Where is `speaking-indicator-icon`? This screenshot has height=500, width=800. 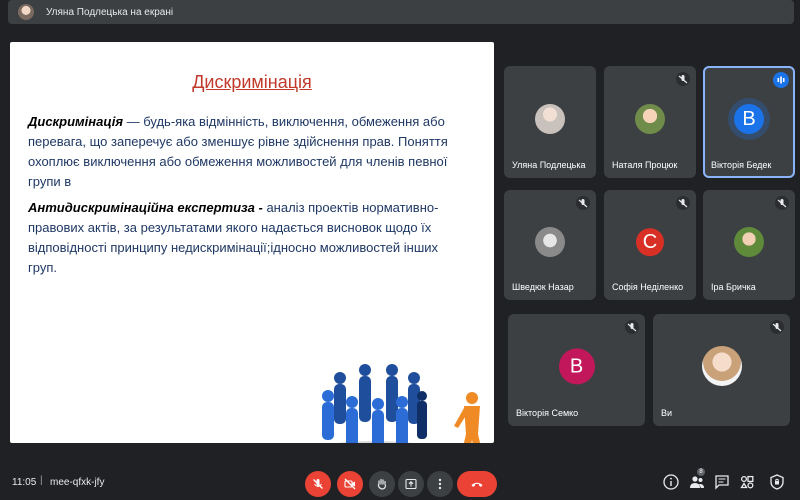 speaking-indicator-icon is located at coordinates (781, 80).